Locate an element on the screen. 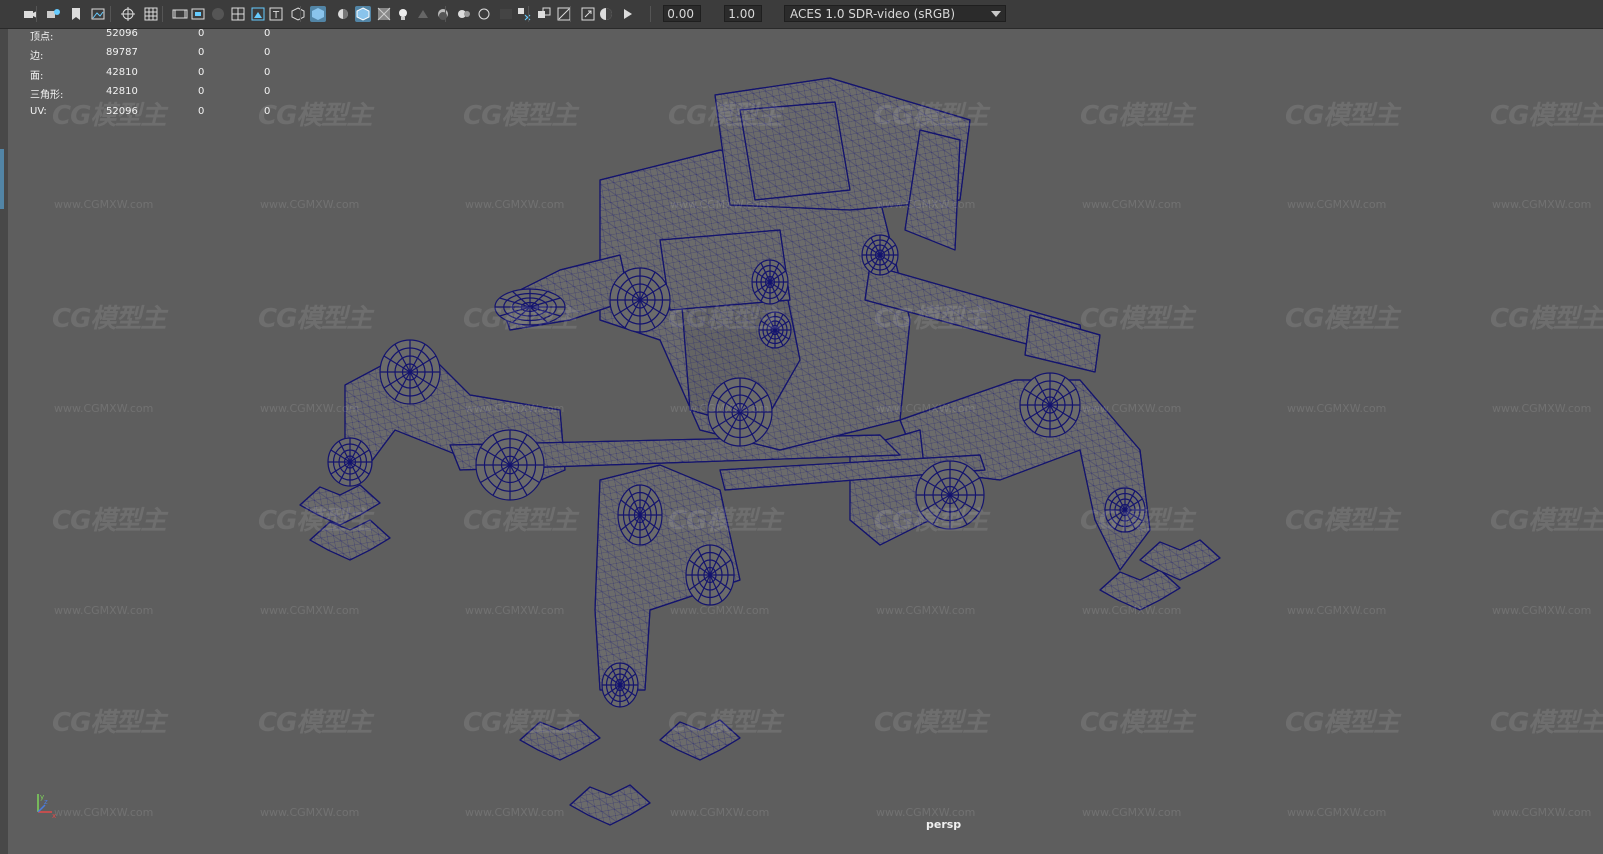 Image resolution: width=1603 pixels, height=854 pixels. default-material-icon is located at coordinates (343, 14).